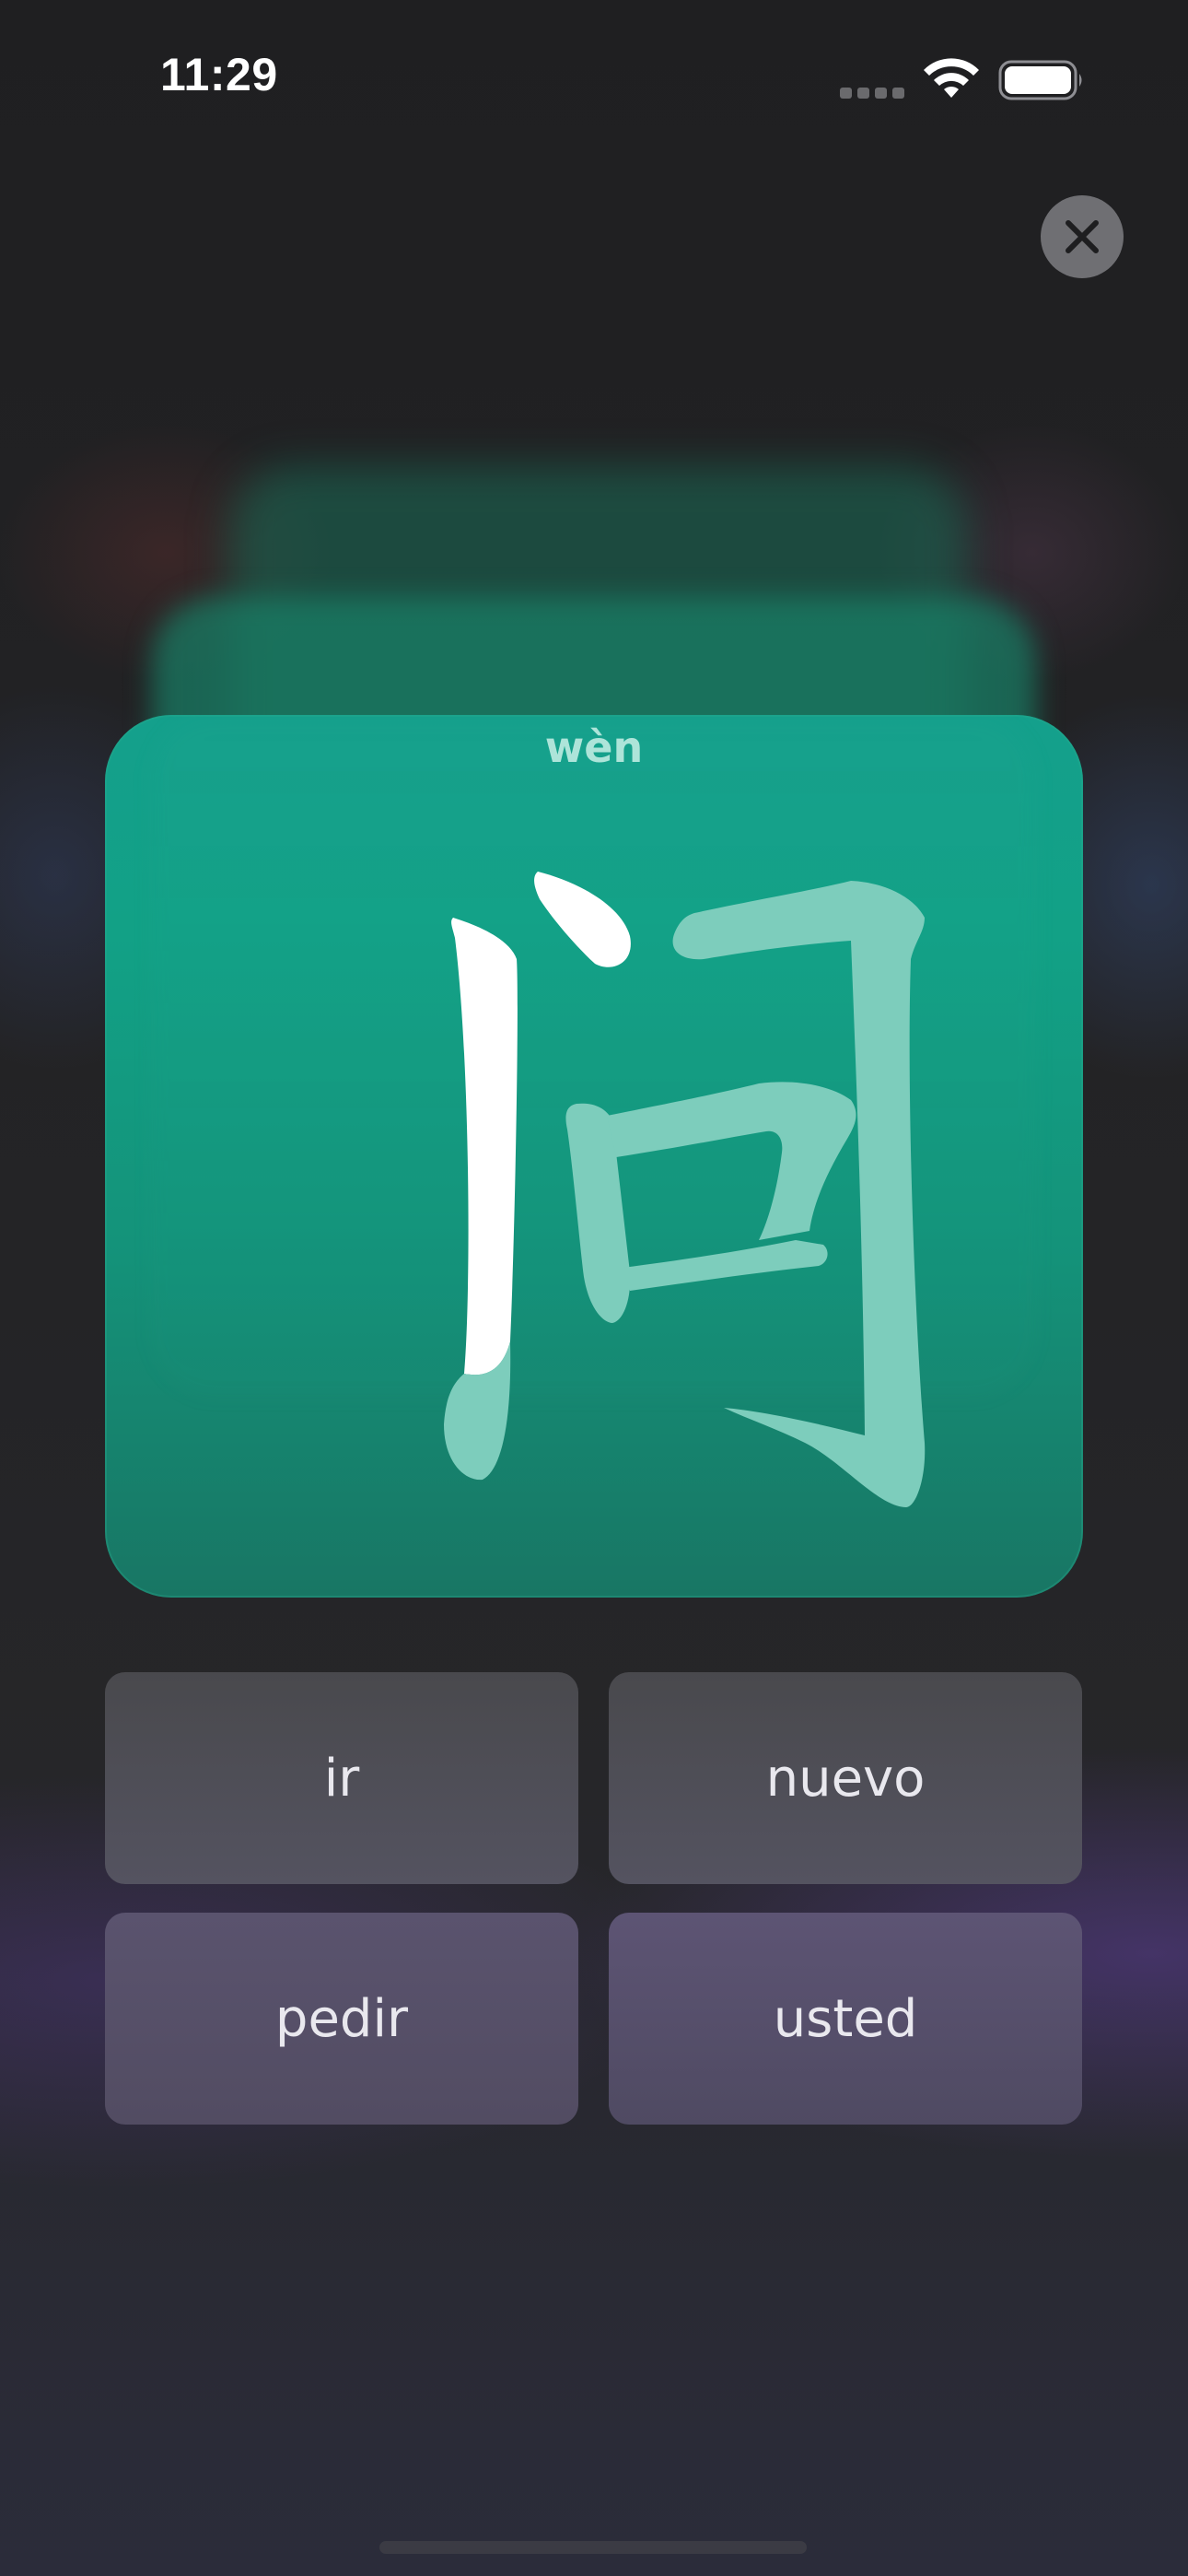 The image size is (1188, 2576). I want to click on status-time: 11:29, so click(219, 74).